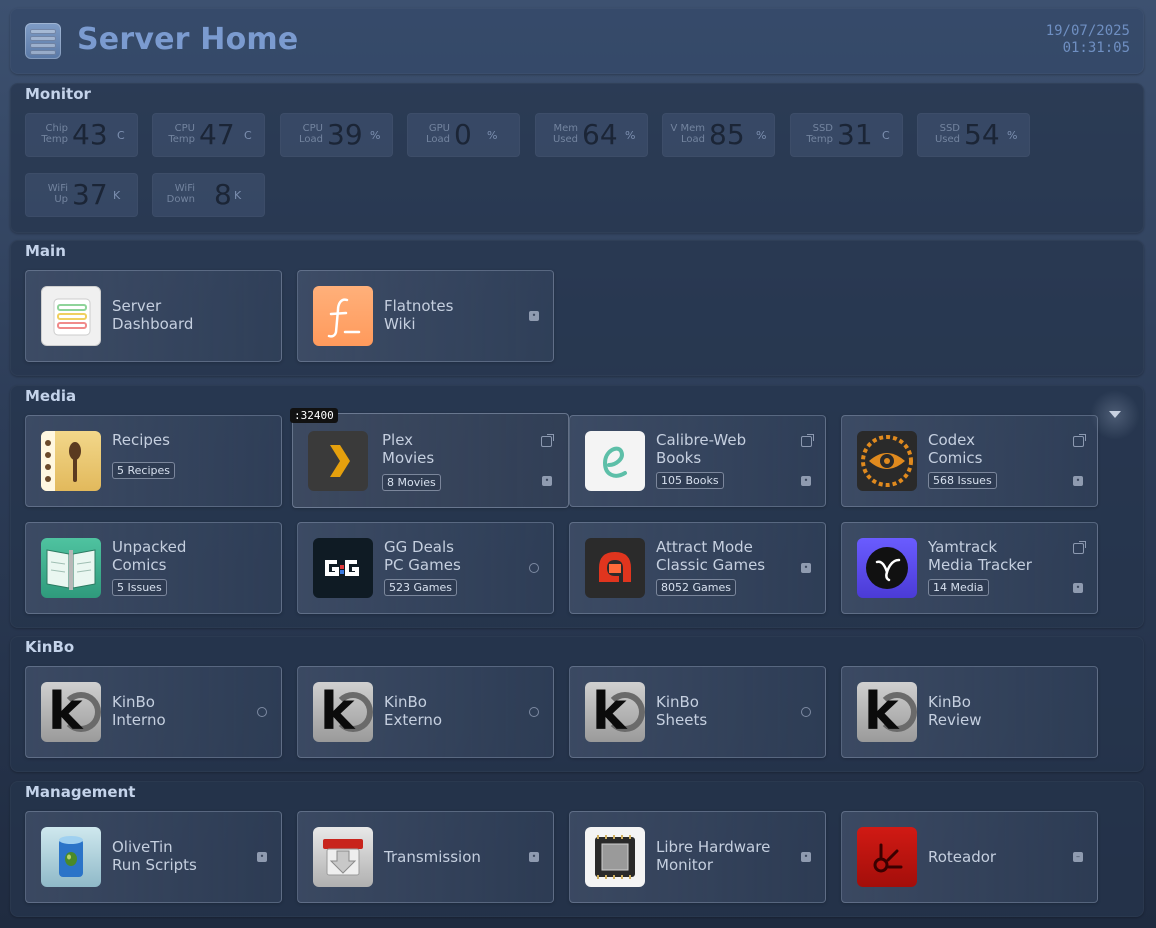 Image resolution: width=1156 pixels, height=928 pixels. I want to click on count-badge: 5 Recipes, so click(143, 470).